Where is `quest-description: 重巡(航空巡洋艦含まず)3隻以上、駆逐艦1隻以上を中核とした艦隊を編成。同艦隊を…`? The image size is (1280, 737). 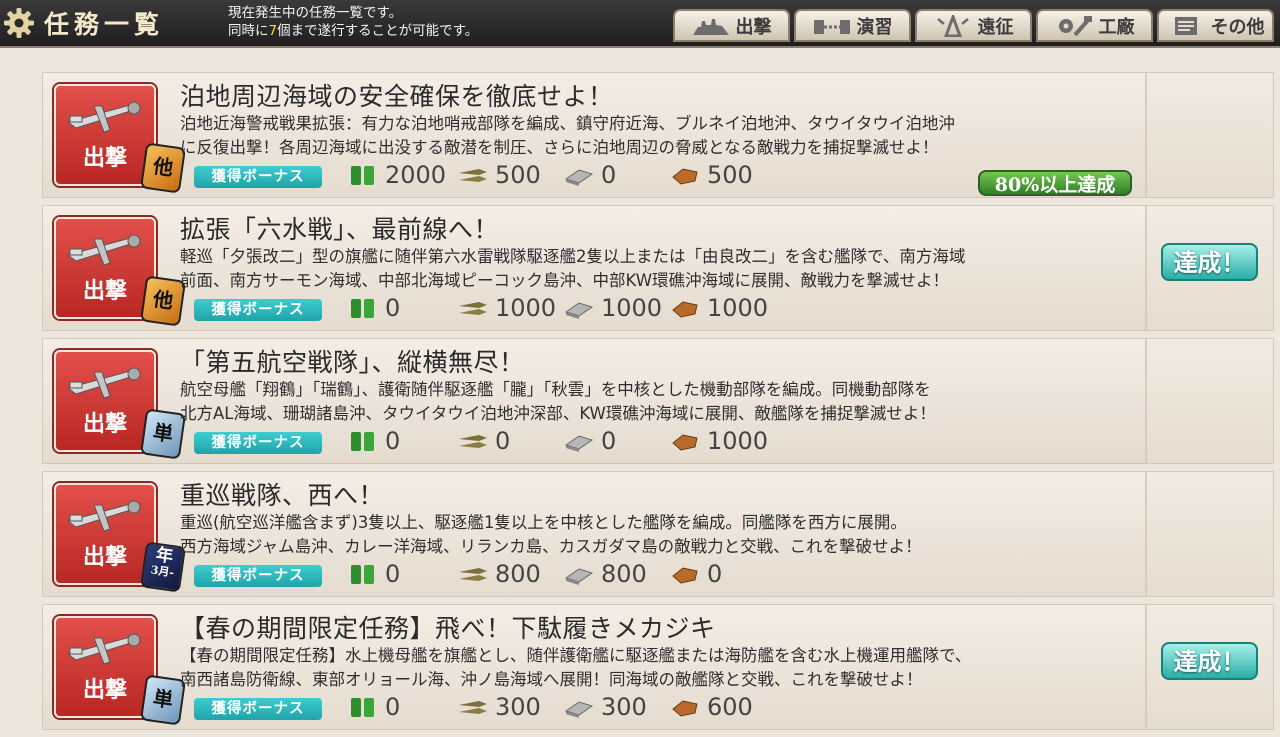
quest-description: 重巡(航空巡洋艦含まず)3隻以上、駆逐艦1隻以上を中核とした艦隊を編成。同艦隊を… is located at coordinates (551, 534).